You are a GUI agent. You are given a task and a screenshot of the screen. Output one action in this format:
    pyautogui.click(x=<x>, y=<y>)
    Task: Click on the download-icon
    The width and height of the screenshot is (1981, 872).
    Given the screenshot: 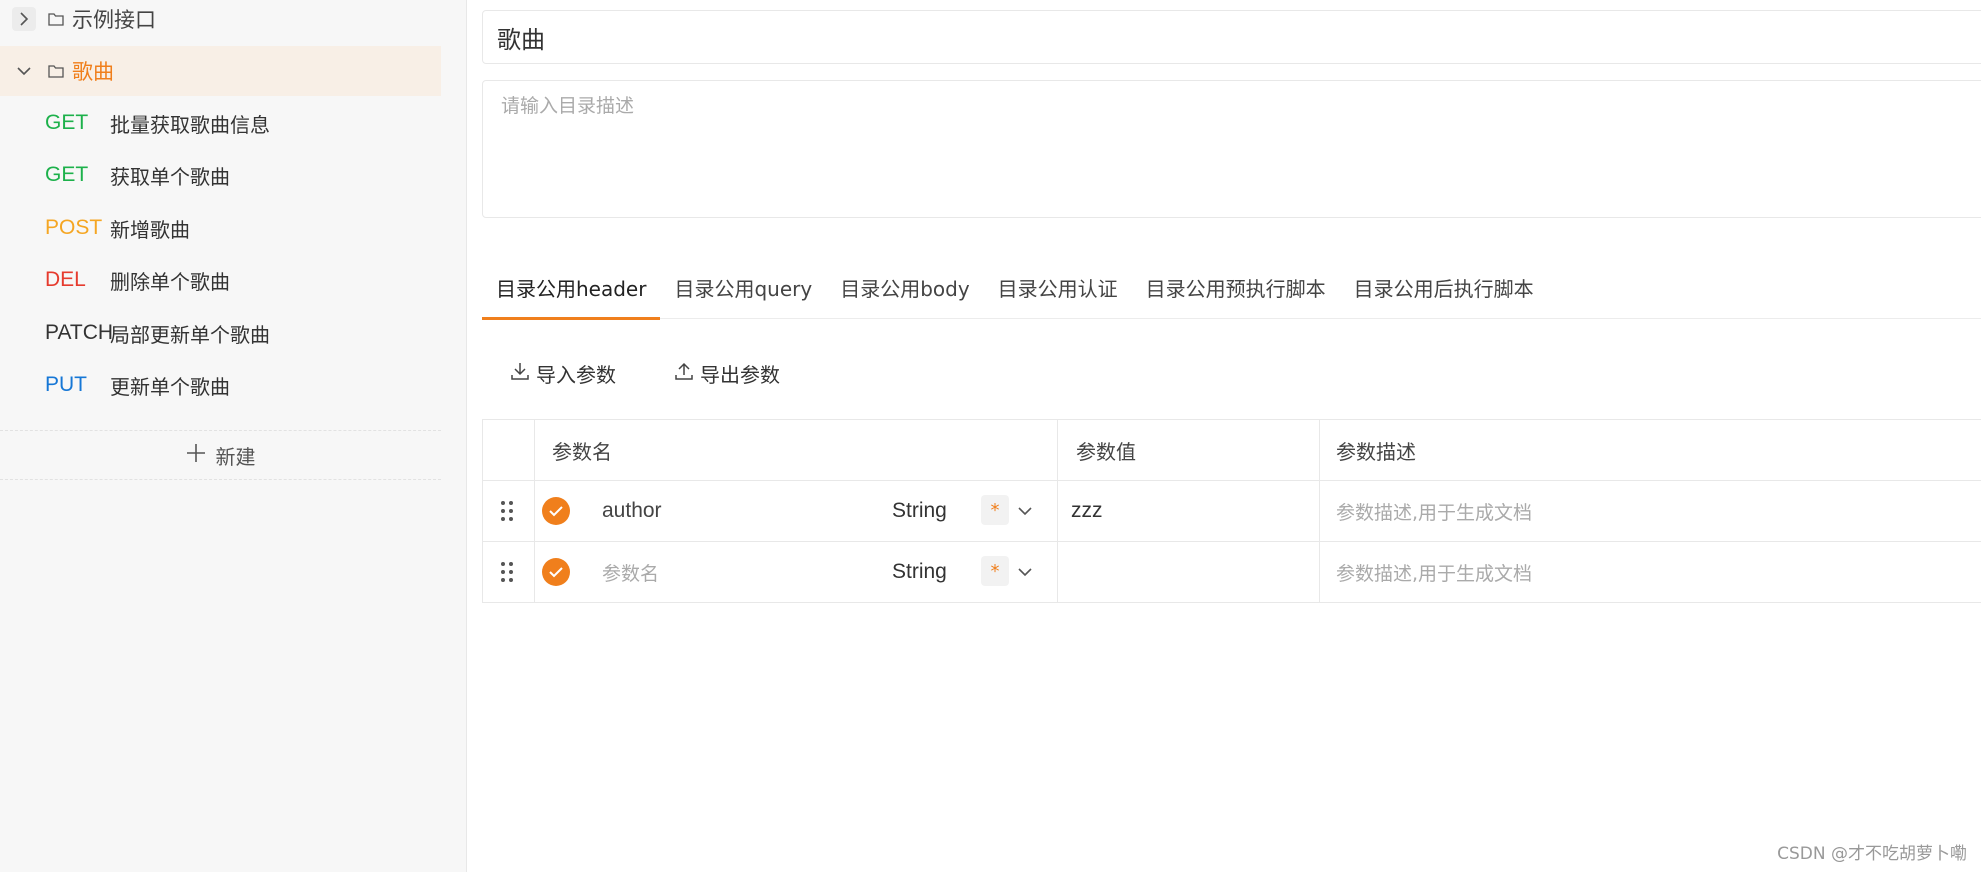 What is the action you would take?
    pyautogui.click(x=520, y=373)
    